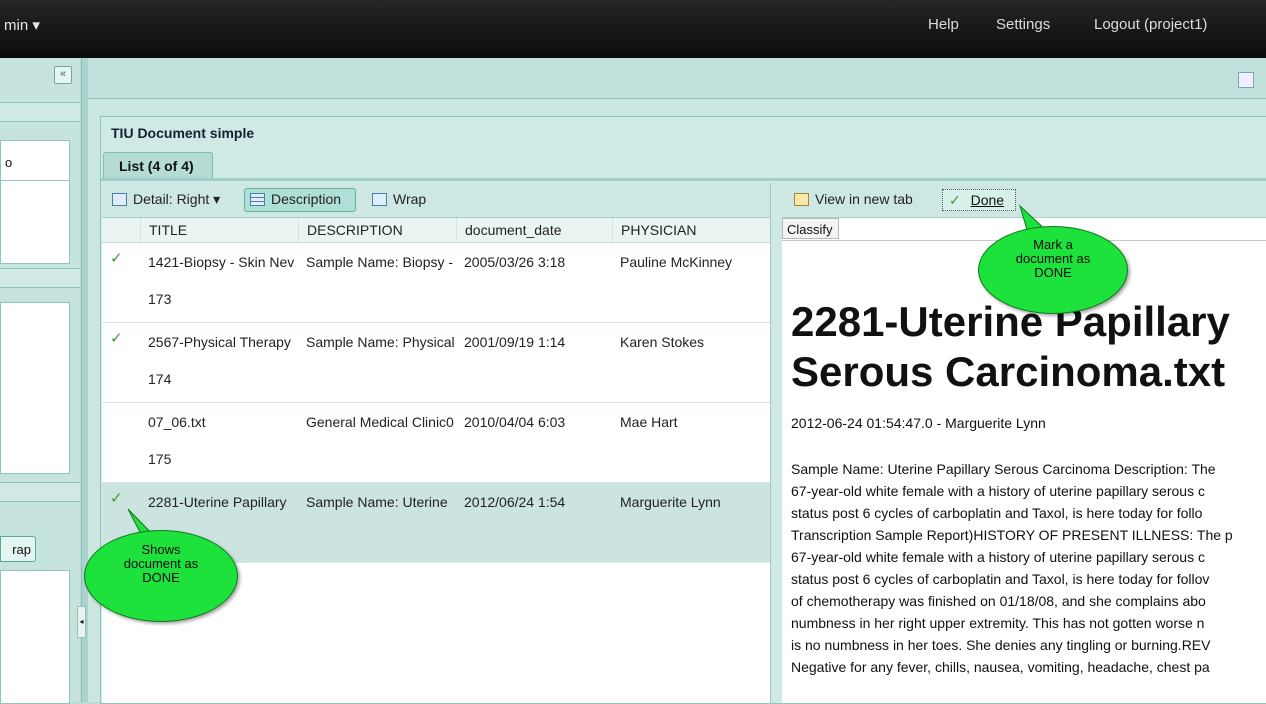 The width and height of the screenshot is (1266, 704). I want to click on mark-done-callout: Mark a document as DONE, so click(1053, 270).